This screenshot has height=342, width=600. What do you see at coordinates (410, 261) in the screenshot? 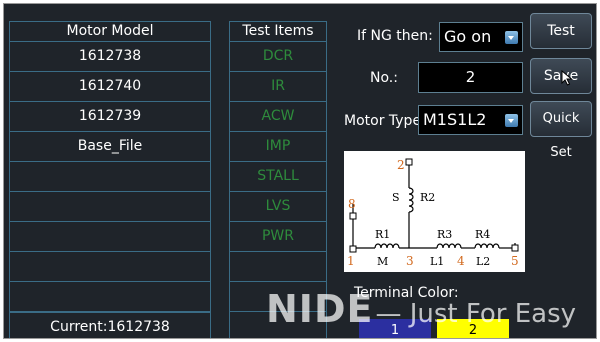
I see `terminal-number: 3` at bounding box center [410, 261].